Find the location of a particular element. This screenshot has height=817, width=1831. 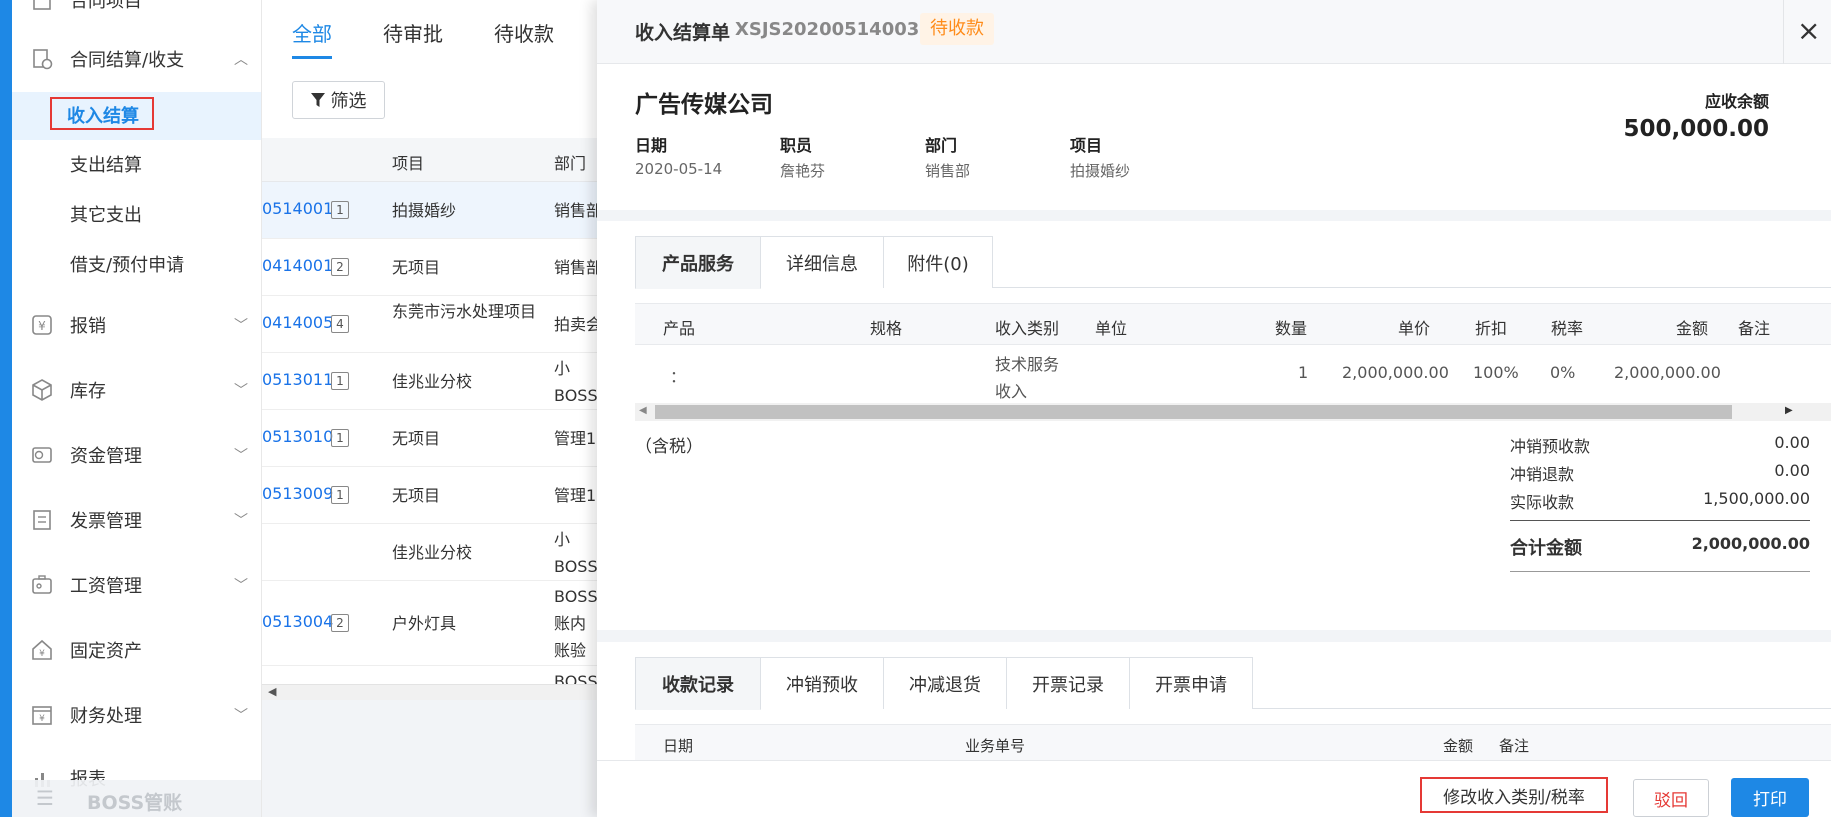

table-row: 0513004 2 户外灯具 BOSS账内账验 is located at coordinates (429, 623).